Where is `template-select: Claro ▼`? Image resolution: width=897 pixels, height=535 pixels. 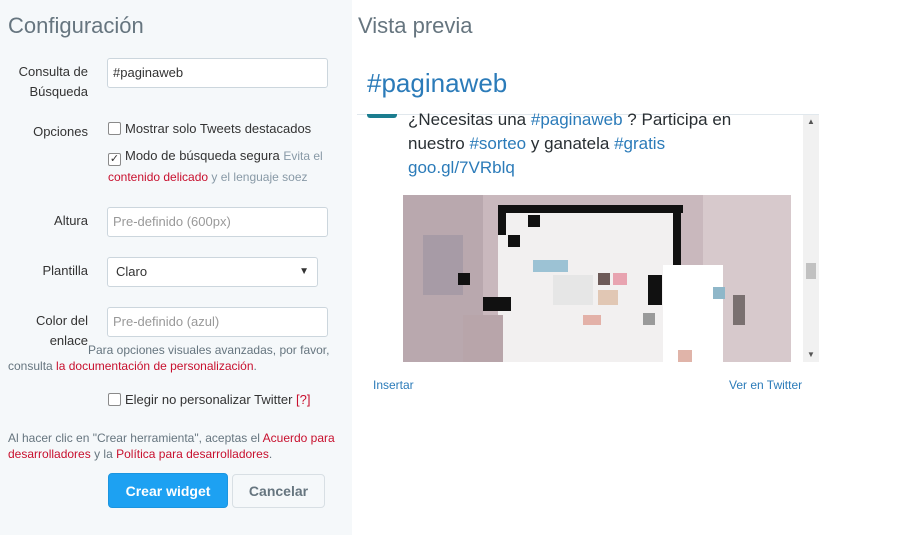 template-select: Claro ▼ is located at coordinates (212, 272).